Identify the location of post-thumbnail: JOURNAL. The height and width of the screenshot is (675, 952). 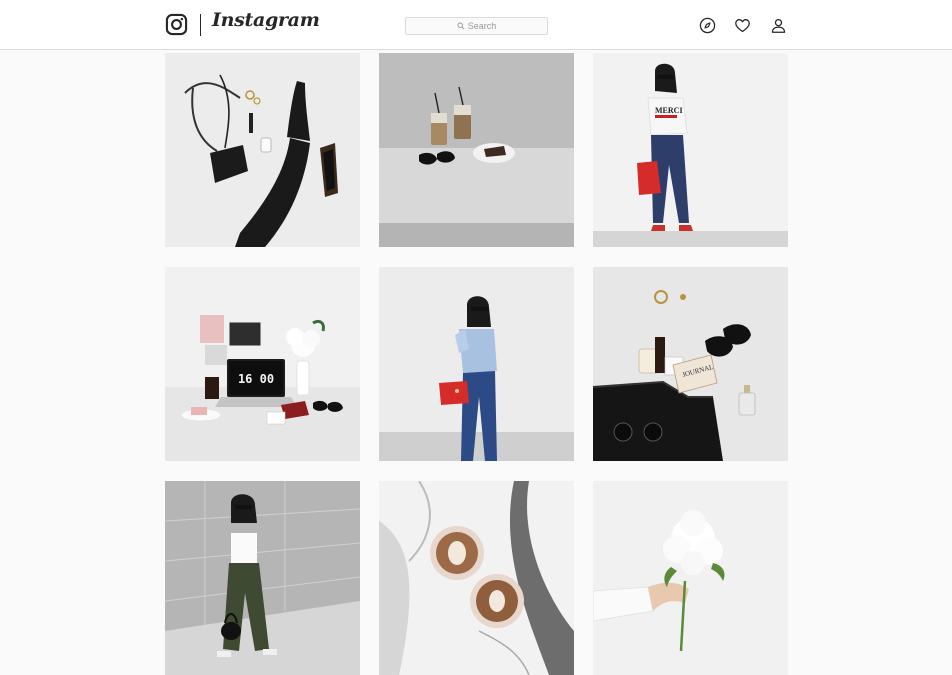
(690, 364).